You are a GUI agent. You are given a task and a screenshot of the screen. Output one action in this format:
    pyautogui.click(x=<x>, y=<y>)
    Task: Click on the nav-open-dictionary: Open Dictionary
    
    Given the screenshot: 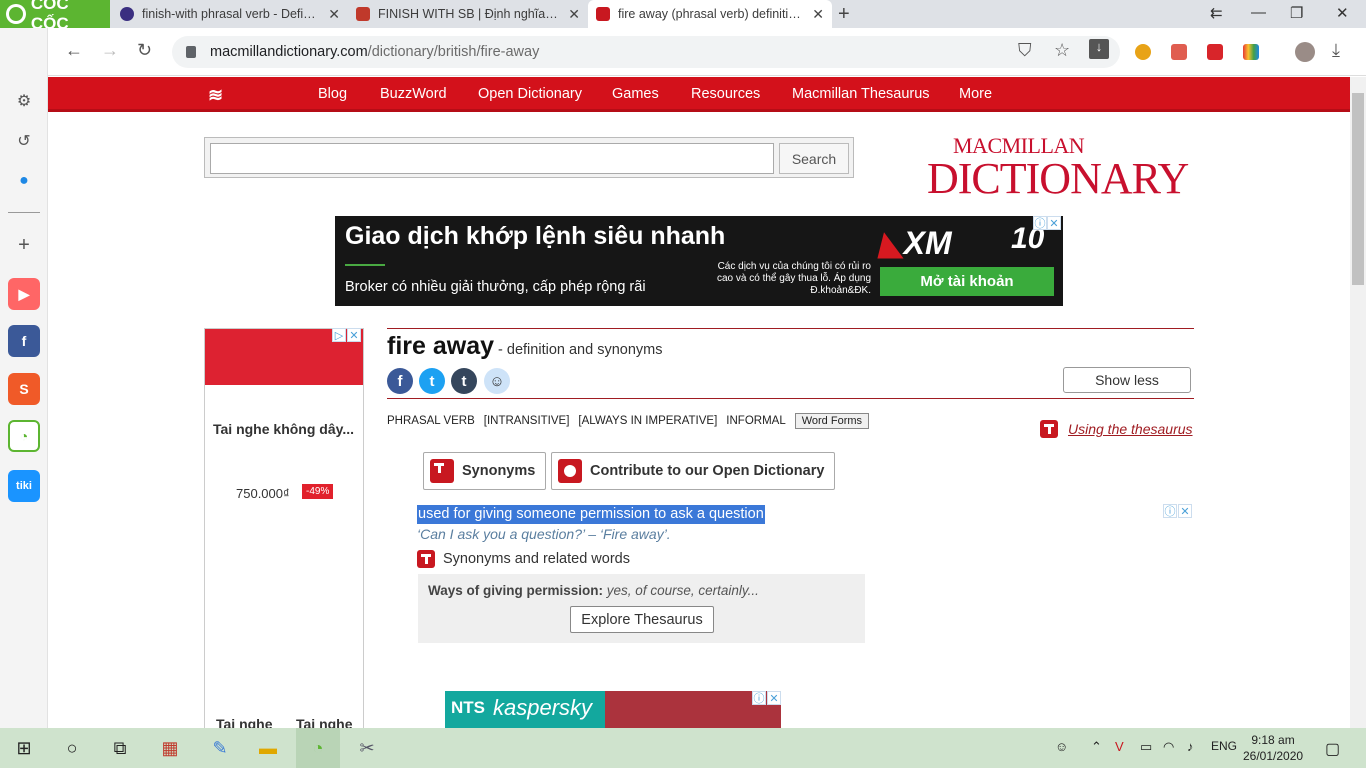 What is the action you would take?
    pyautogui.click(x=530, y=94)
    